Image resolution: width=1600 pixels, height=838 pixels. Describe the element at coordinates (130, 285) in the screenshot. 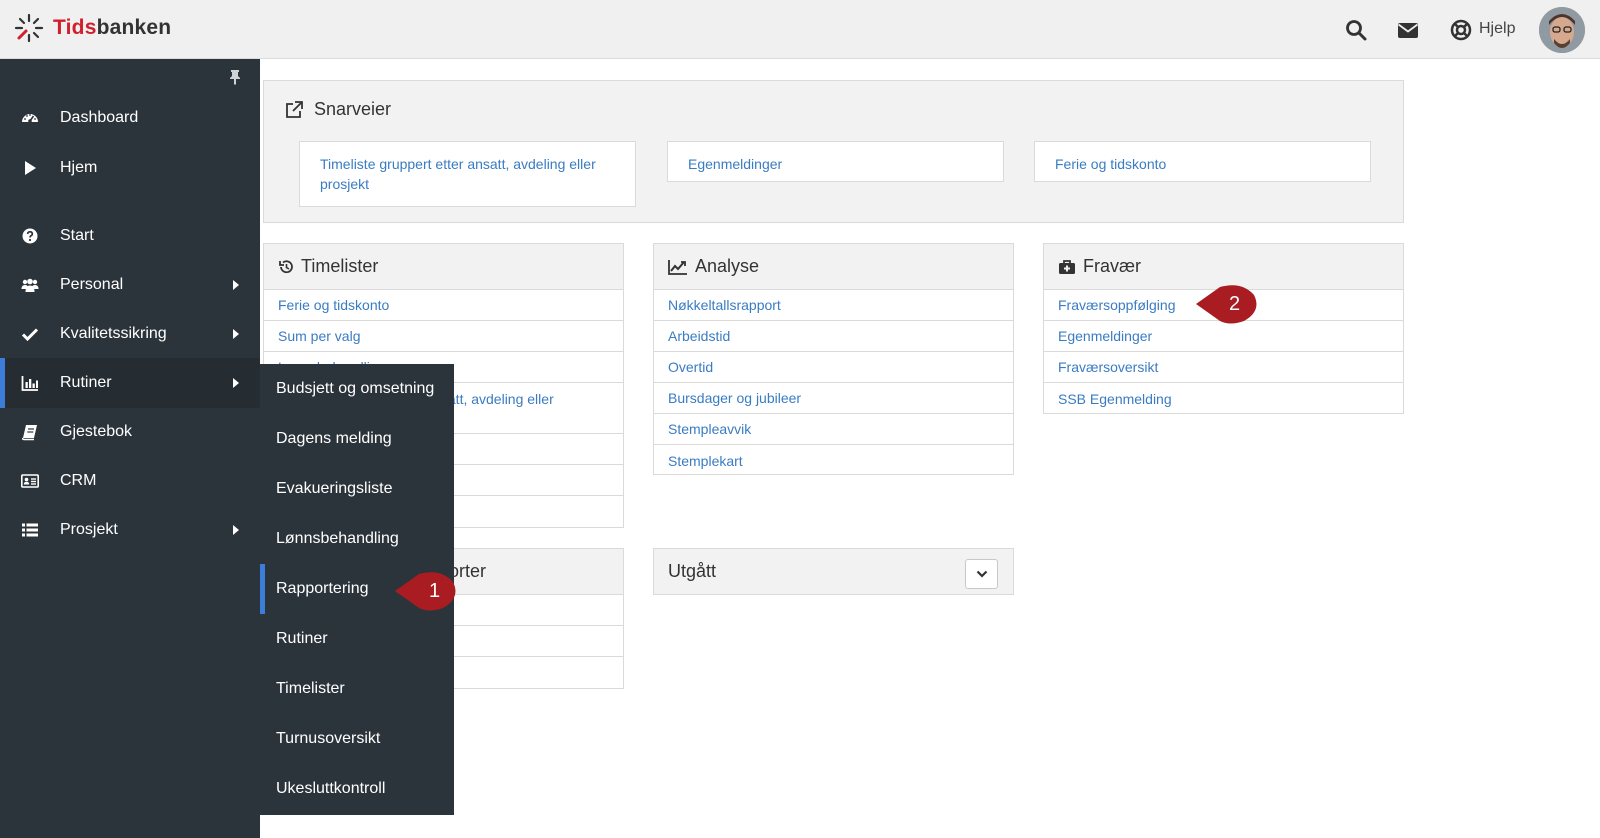

I see `sidebar-item-personal: Personal` at that location.